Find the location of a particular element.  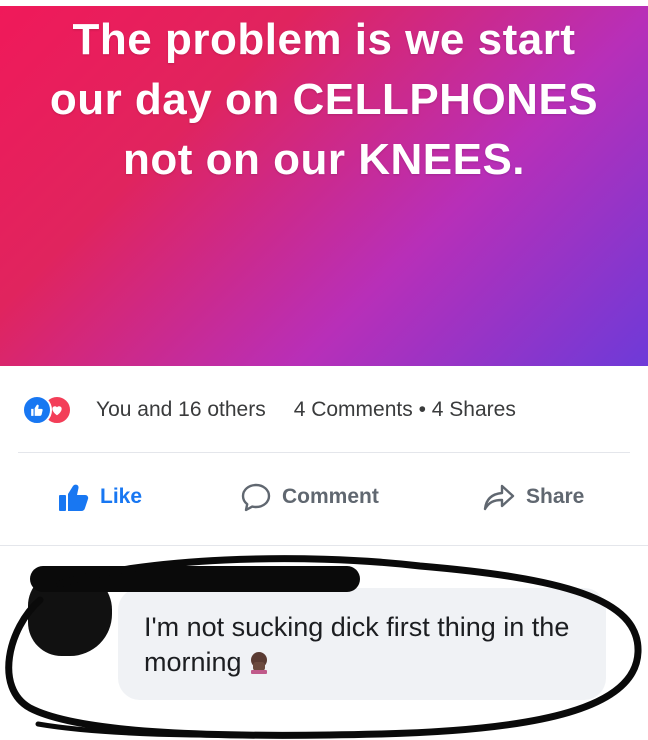

comment-icon is located at coordinates (256, 497).